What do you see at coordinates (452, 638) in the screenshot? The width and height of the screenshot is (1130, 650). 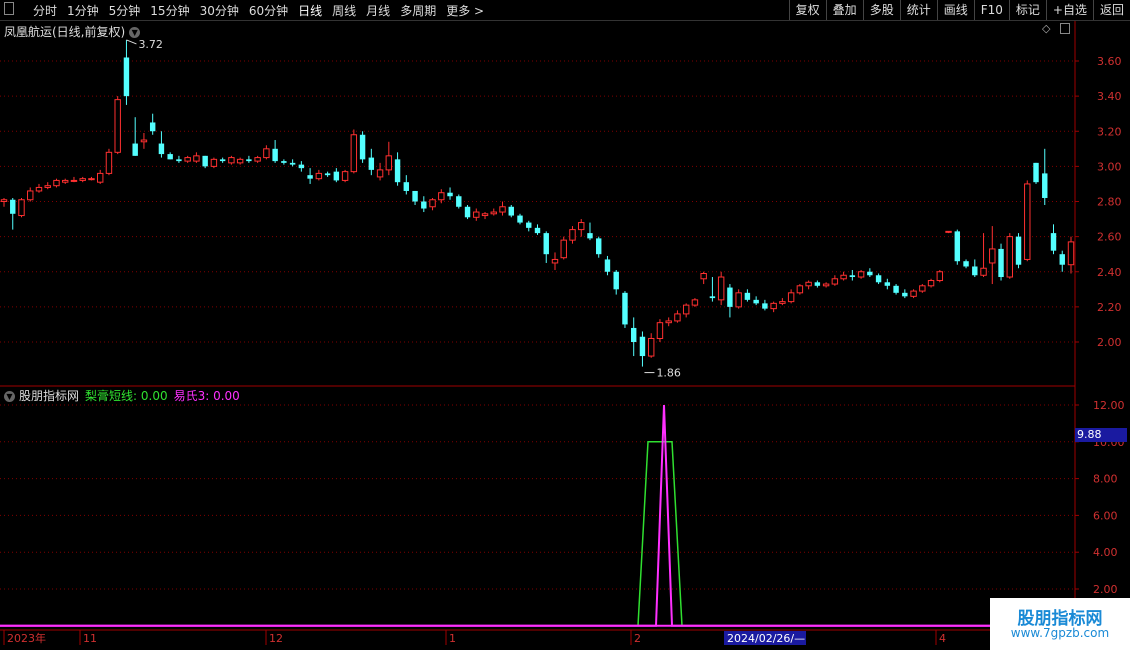 I see `x-tick-label: 1` at bounding box center [452, 638].